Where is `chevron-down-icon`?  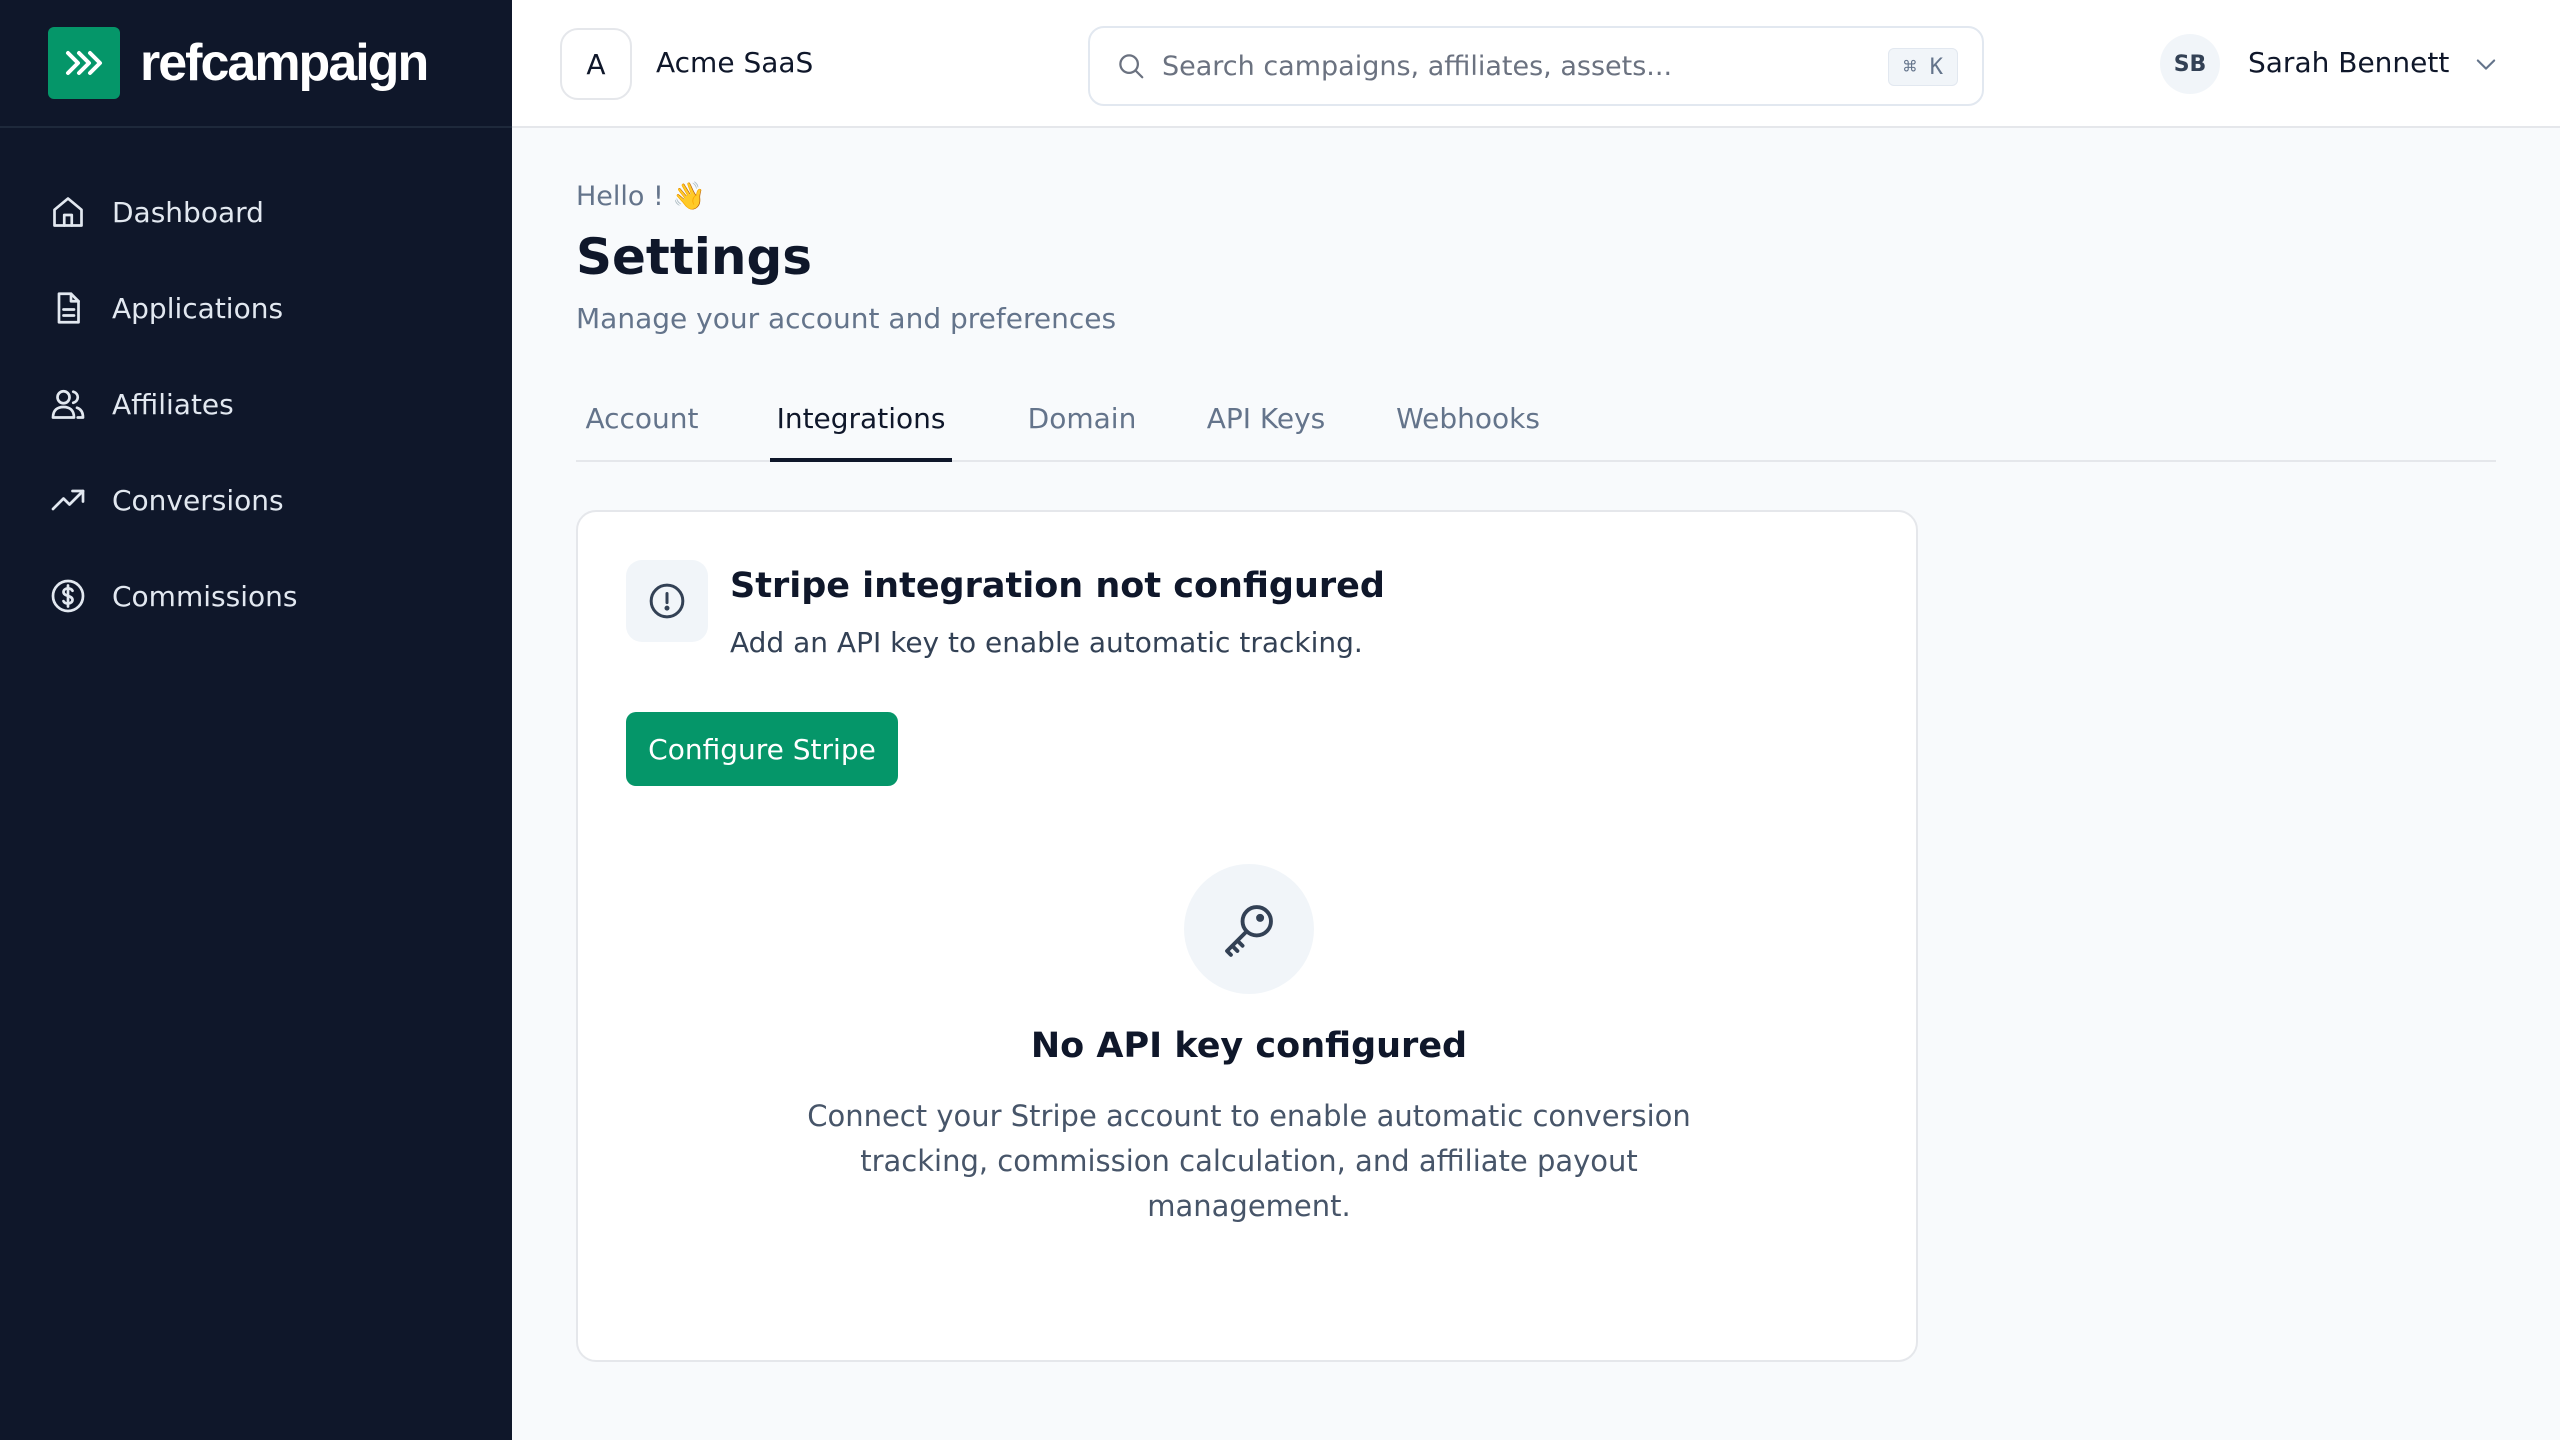
chevron-down-icon is located at coordinates (2486, 64).